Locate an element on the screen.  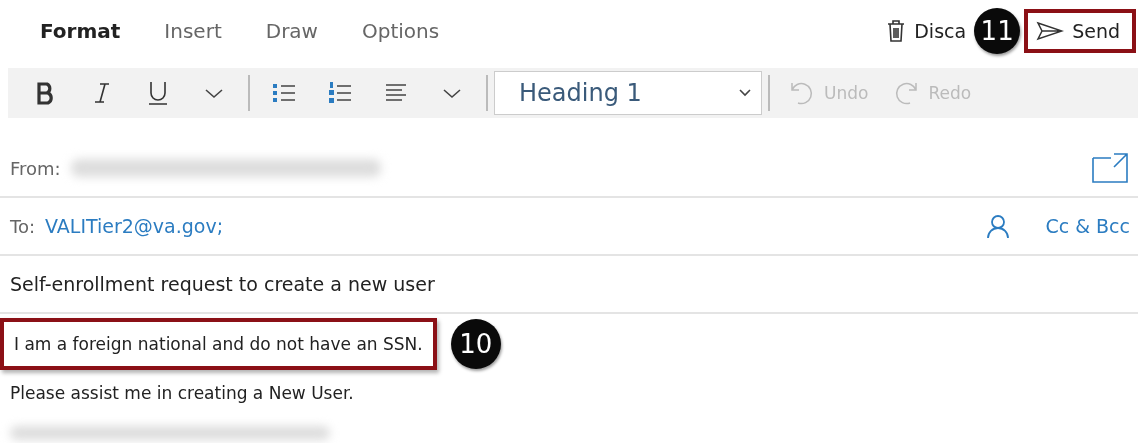
from-label: From: is located at coordinates (35, 168).